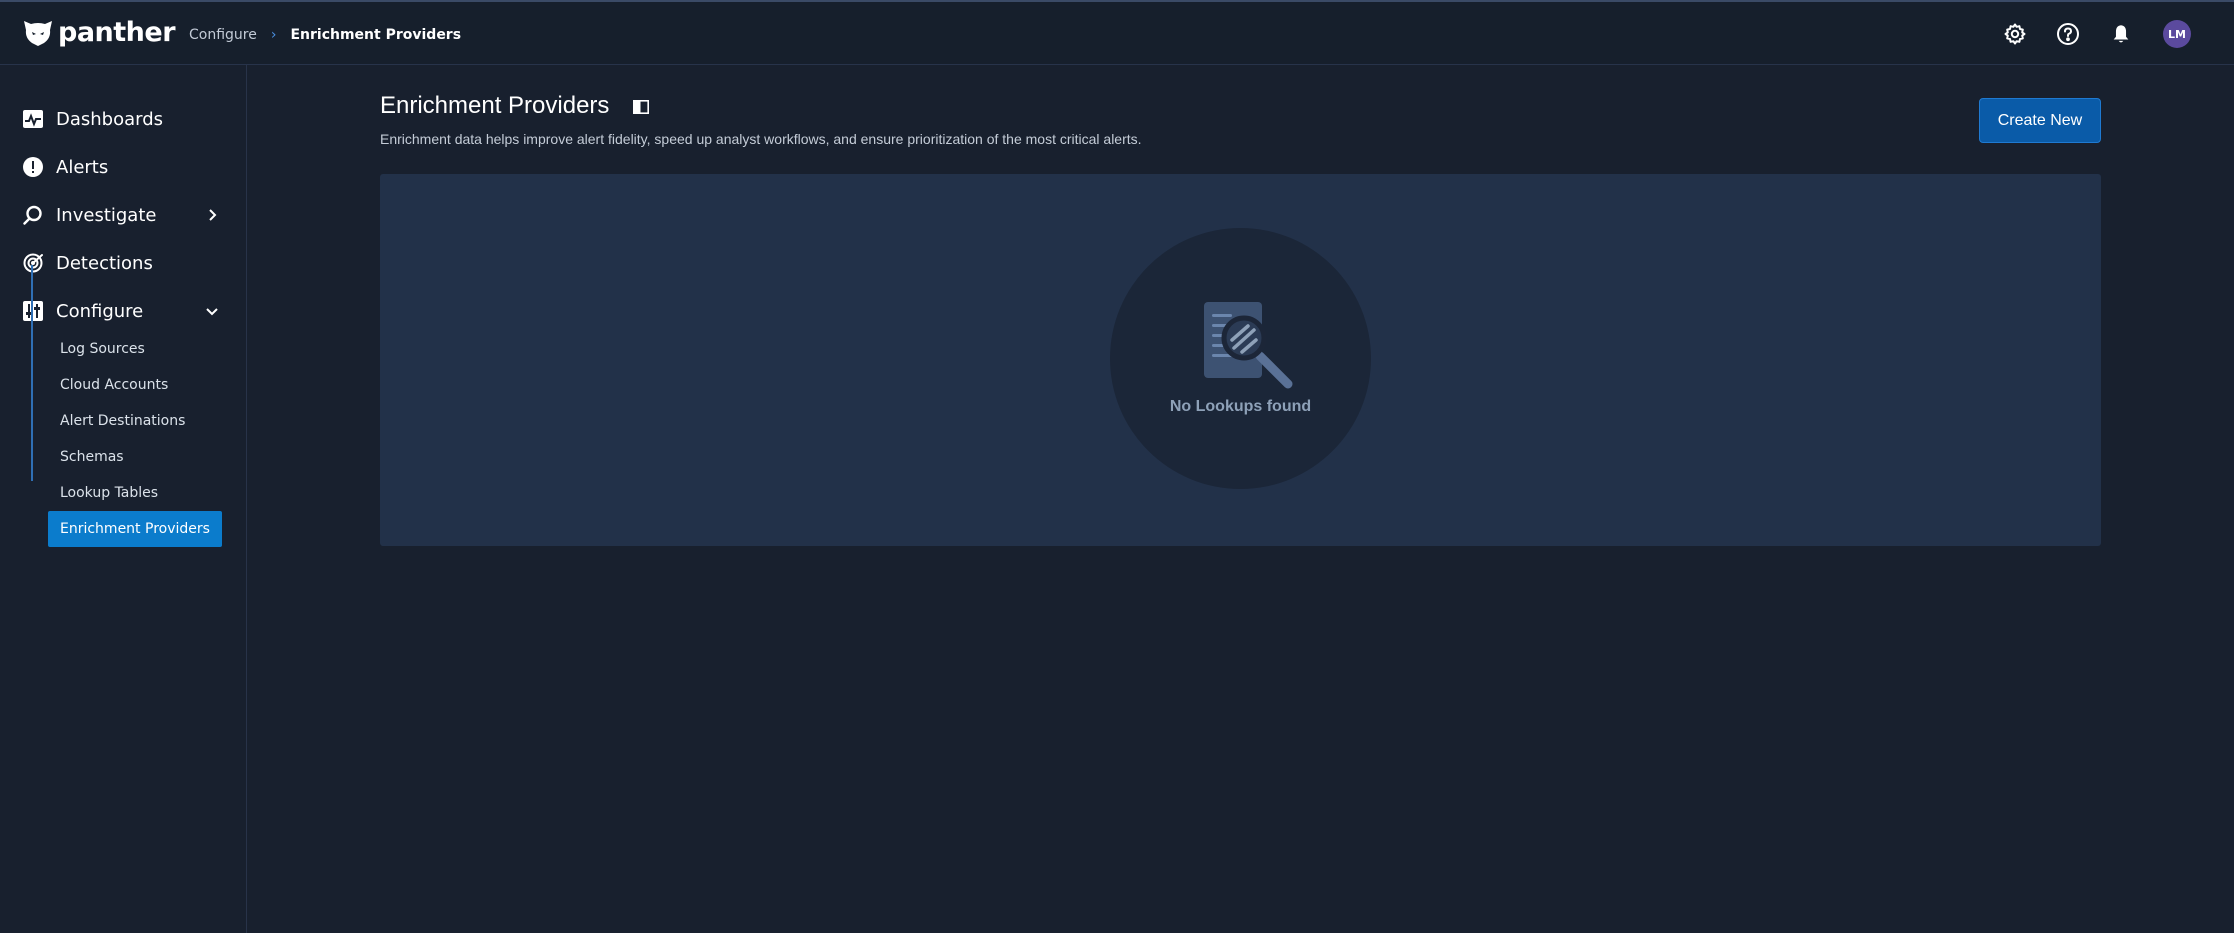 The image size is (2234, 933). What do you see at coordinates (33, 119) in the screenshot?
I see `dashboard-icon` at bounding box center [33, 119].